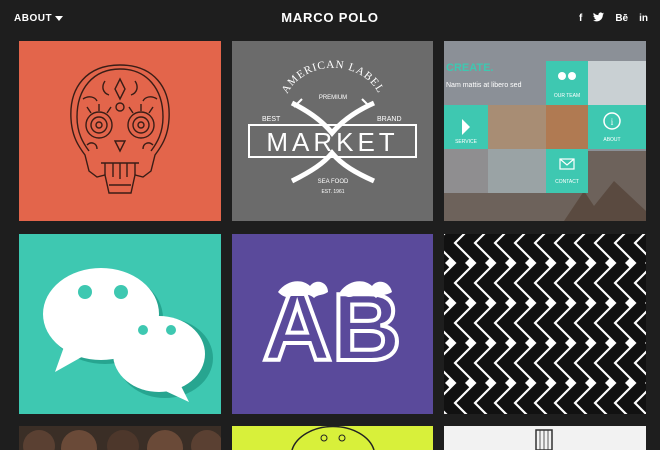 The image size is (660, 450). Describe the element at coordinates (332, 77) in the screenshot. I see `market-arc-text: AMERICAN LABEL` at that location.